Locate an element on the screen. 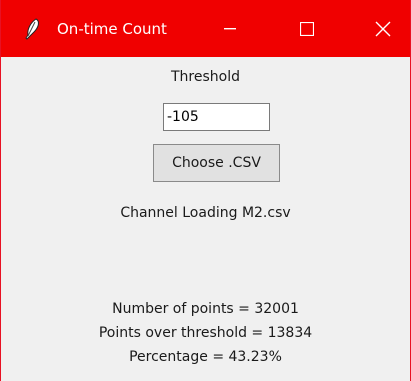 This screenshot has height=381, width=411. window-title: On-time Count is located at coordinates (112, 29).